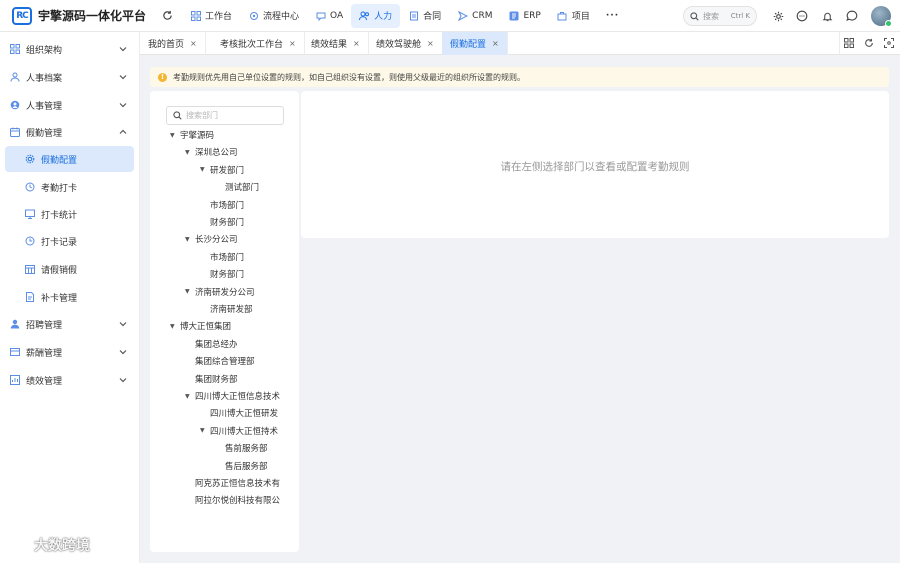 This screenshot has width=900, height=563. What do you see at coordinates (474, 16) in the screenshot?
I see `nav-crm: CRM` at bounding box center [474, 16].